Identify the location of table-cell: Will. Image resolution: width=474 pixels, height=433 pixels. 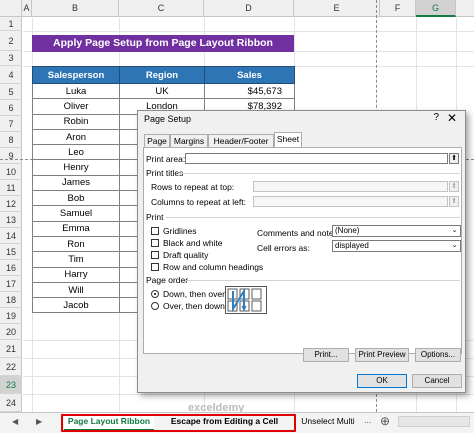
(76, 290).